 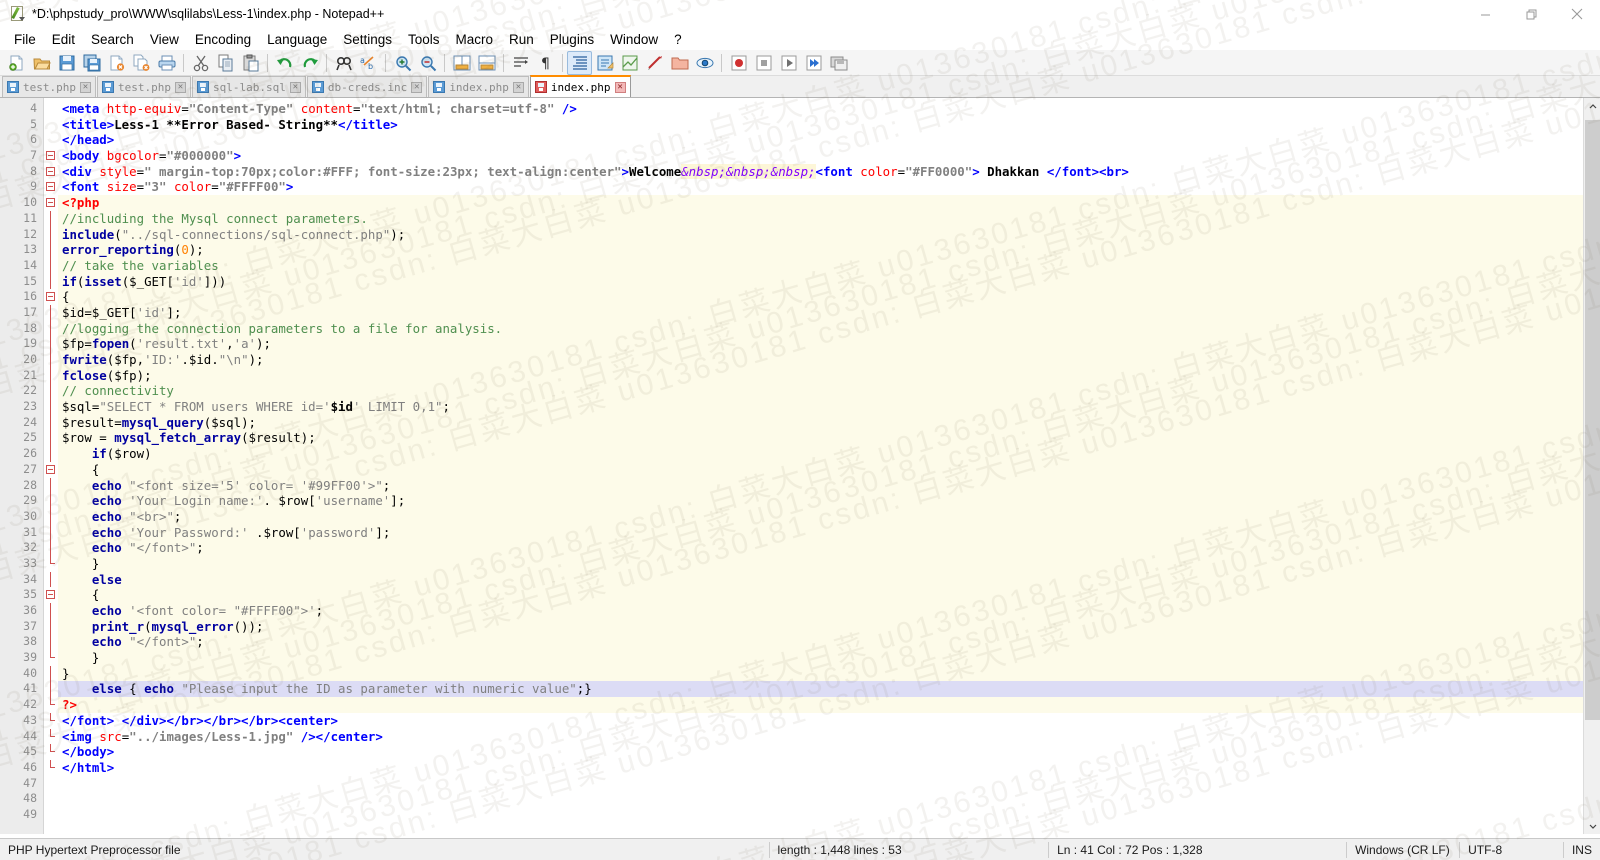 I want to click on scroll-up-arrow-icon, so click(x=1592, y=106).